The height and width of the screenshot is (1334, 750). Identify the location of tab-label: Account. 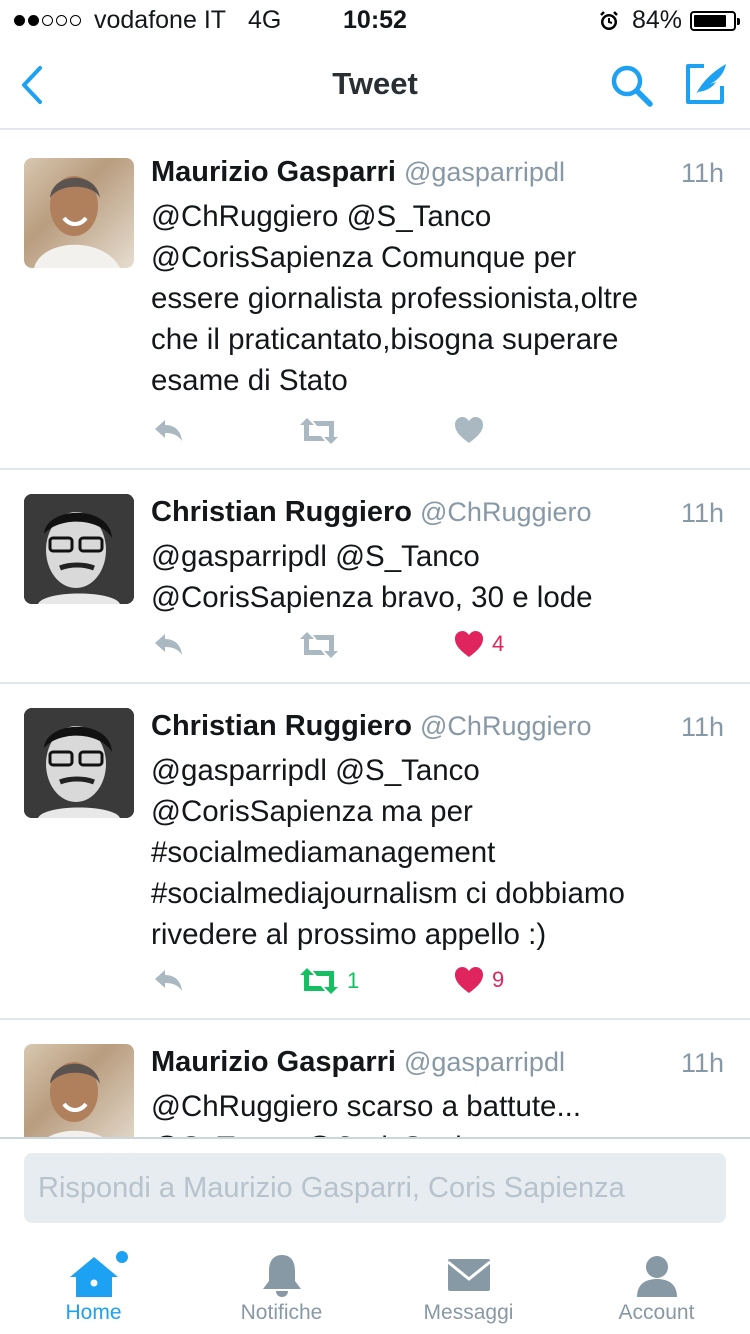
(656, 1312).